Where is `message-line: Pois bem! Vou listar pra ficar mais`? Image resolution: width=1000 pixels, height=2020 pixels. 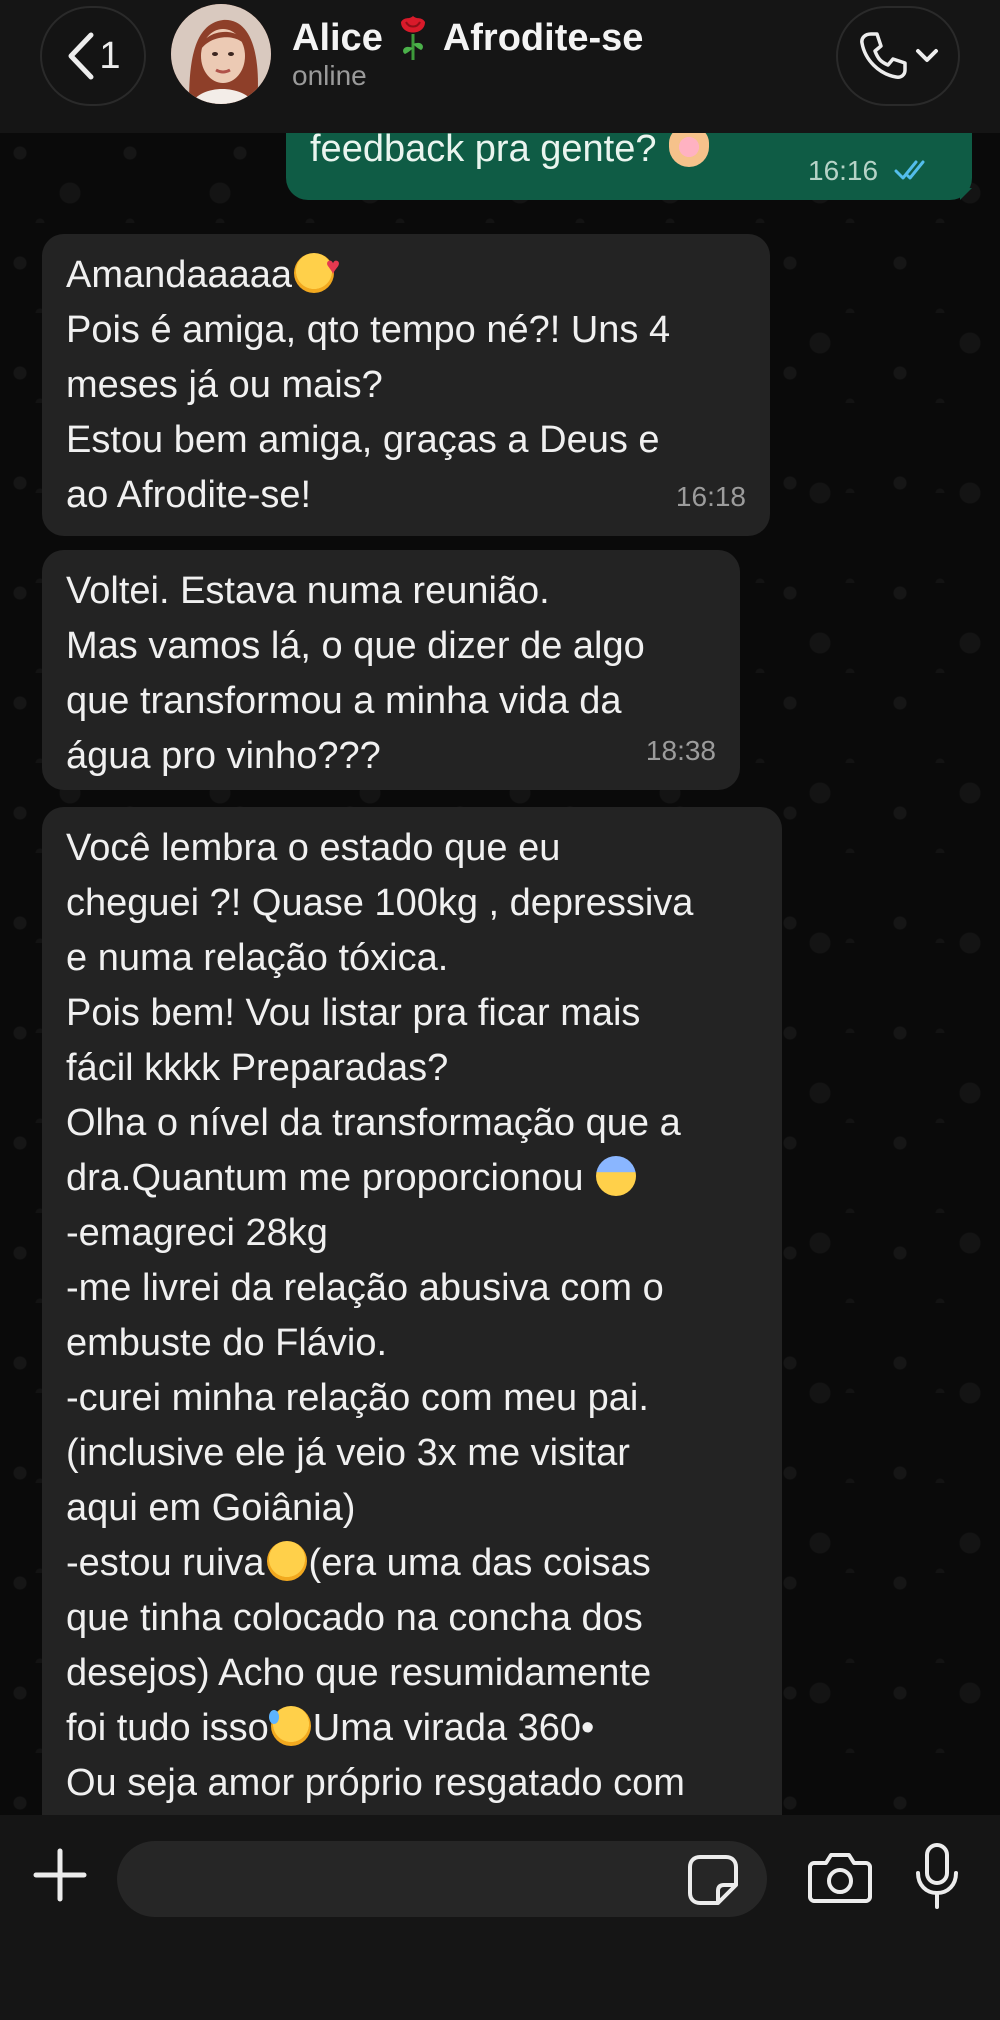 message-line: Pois bem! Vou listar pra ficar mais is located at coordinates (353, 1013).